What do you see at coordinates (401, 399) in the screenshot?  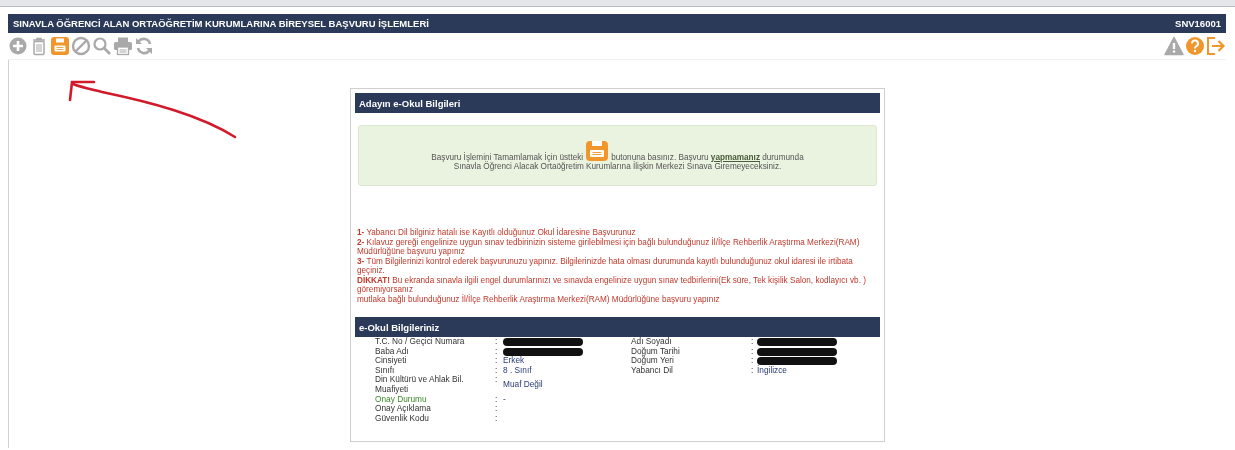 I see `field-label: Onay Durumu` at bounding box center [401, 399].